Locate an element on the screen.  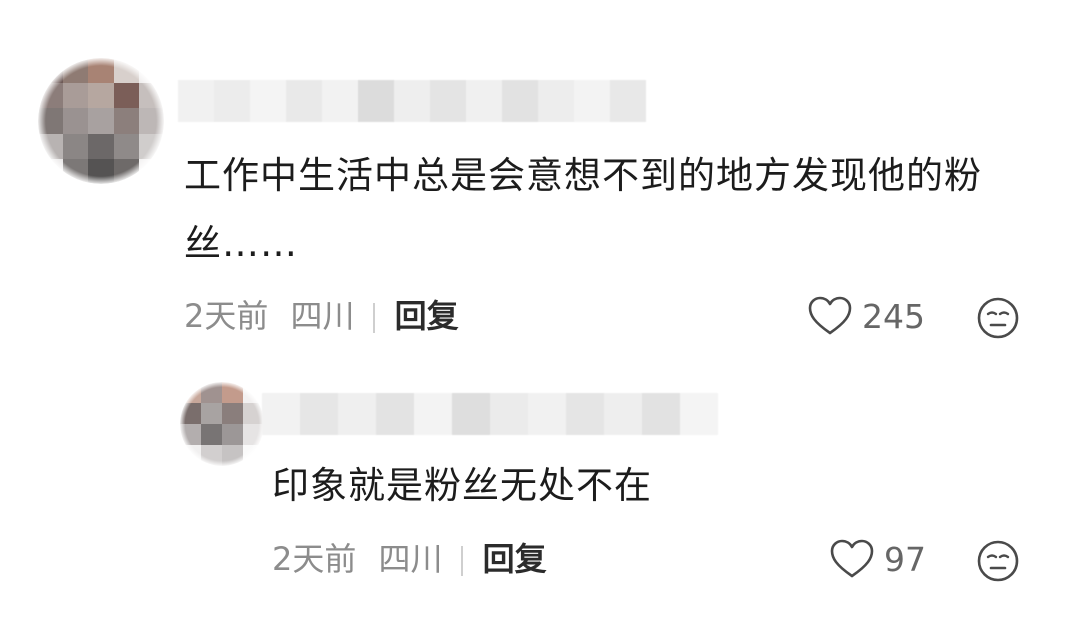
comment-meta: 2天前 四川 回复 is located at coordinates (321, 316).